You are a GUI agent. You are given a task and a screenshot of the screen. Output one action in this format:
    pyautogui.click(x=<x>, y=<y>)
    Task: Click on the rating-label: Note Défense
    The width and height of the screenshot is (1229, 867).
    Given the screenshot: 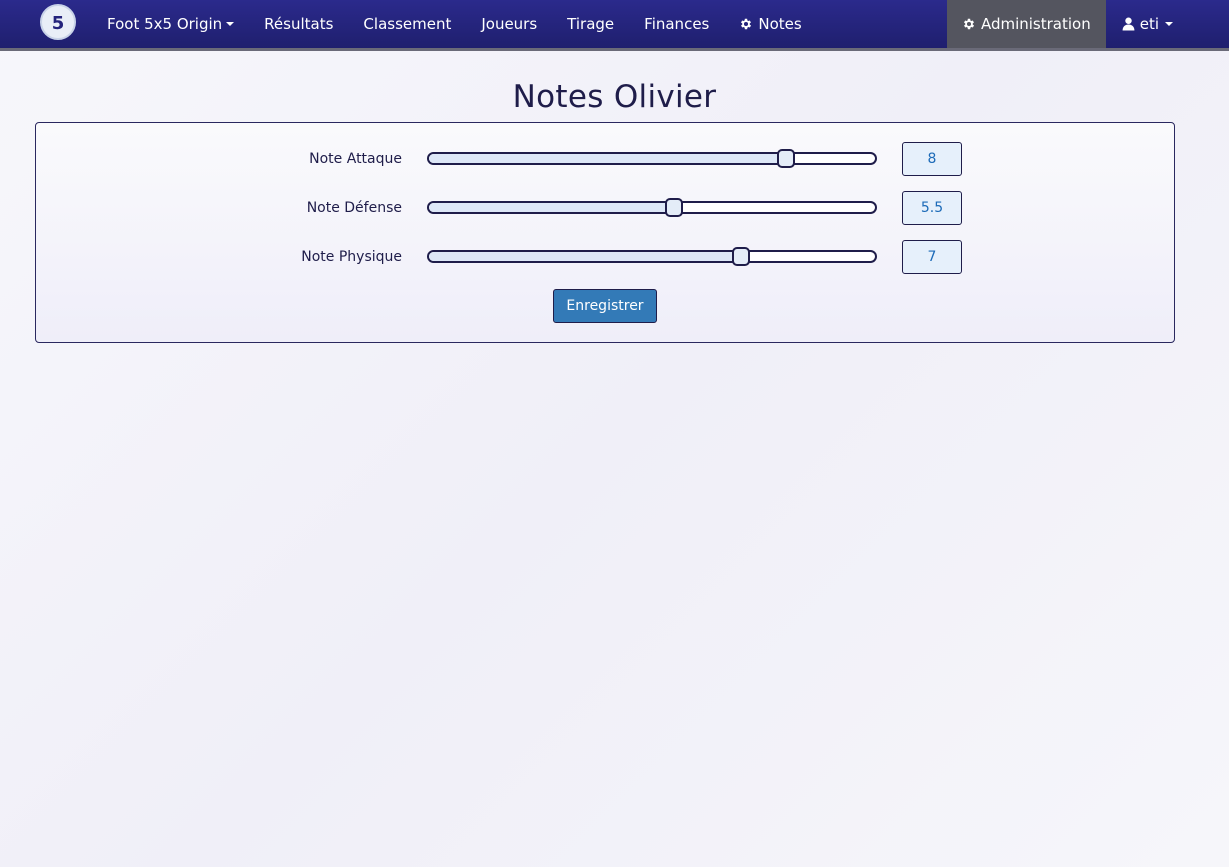 What is the action you would take?
    pyautogui.click(x=354, y=208)
    